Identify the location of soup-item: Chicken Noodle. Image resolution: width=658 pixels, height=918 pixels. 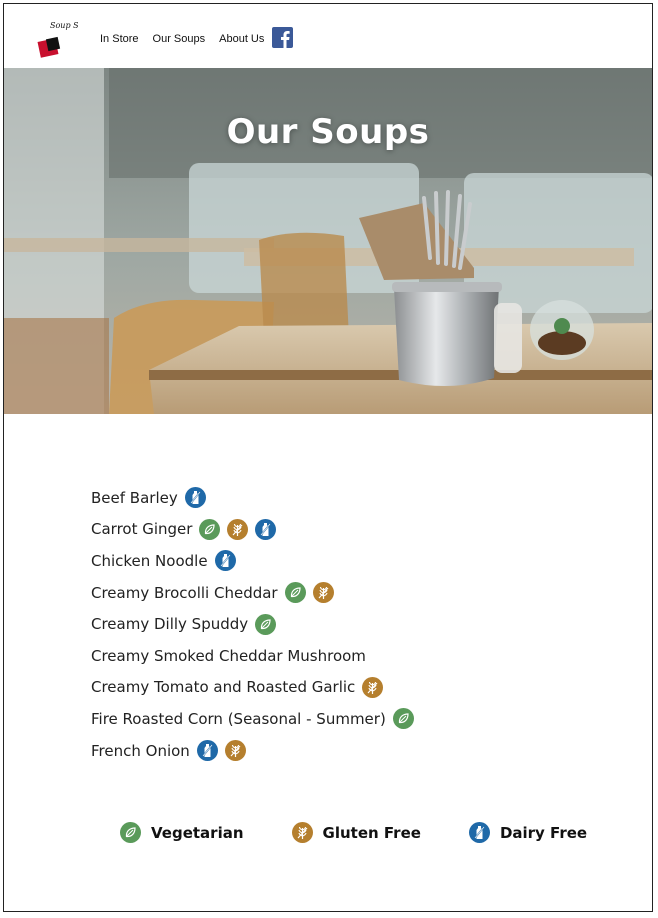
(256, 561).